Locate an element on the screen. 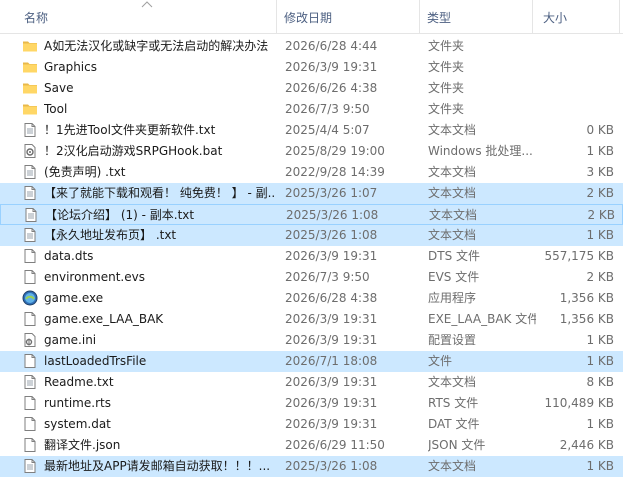 This screenshot has width=623, height=477. file-row: Tool 2026/7/3 9:50 文件夹 is located at coordinates (311, 109).